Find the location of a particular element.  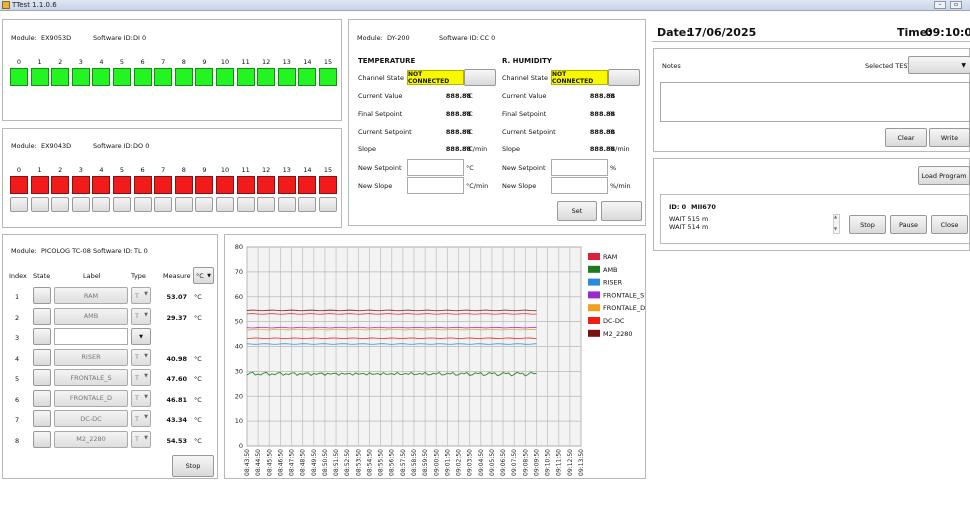

tc-type-select: ▼ is located at coordinates (141, 336).